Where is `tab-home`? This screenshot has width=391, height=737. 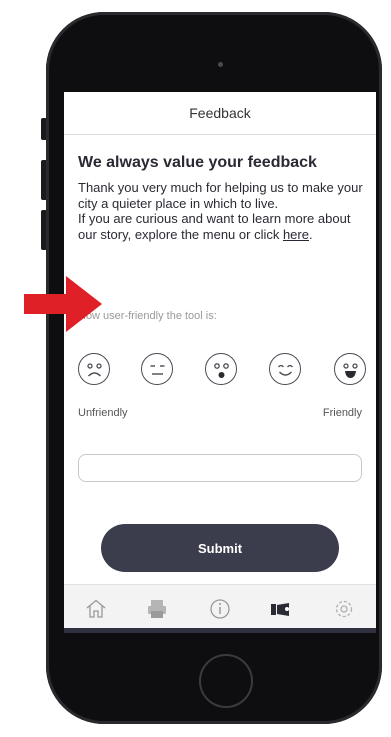
tab-home is located at coordinates (96, 609).